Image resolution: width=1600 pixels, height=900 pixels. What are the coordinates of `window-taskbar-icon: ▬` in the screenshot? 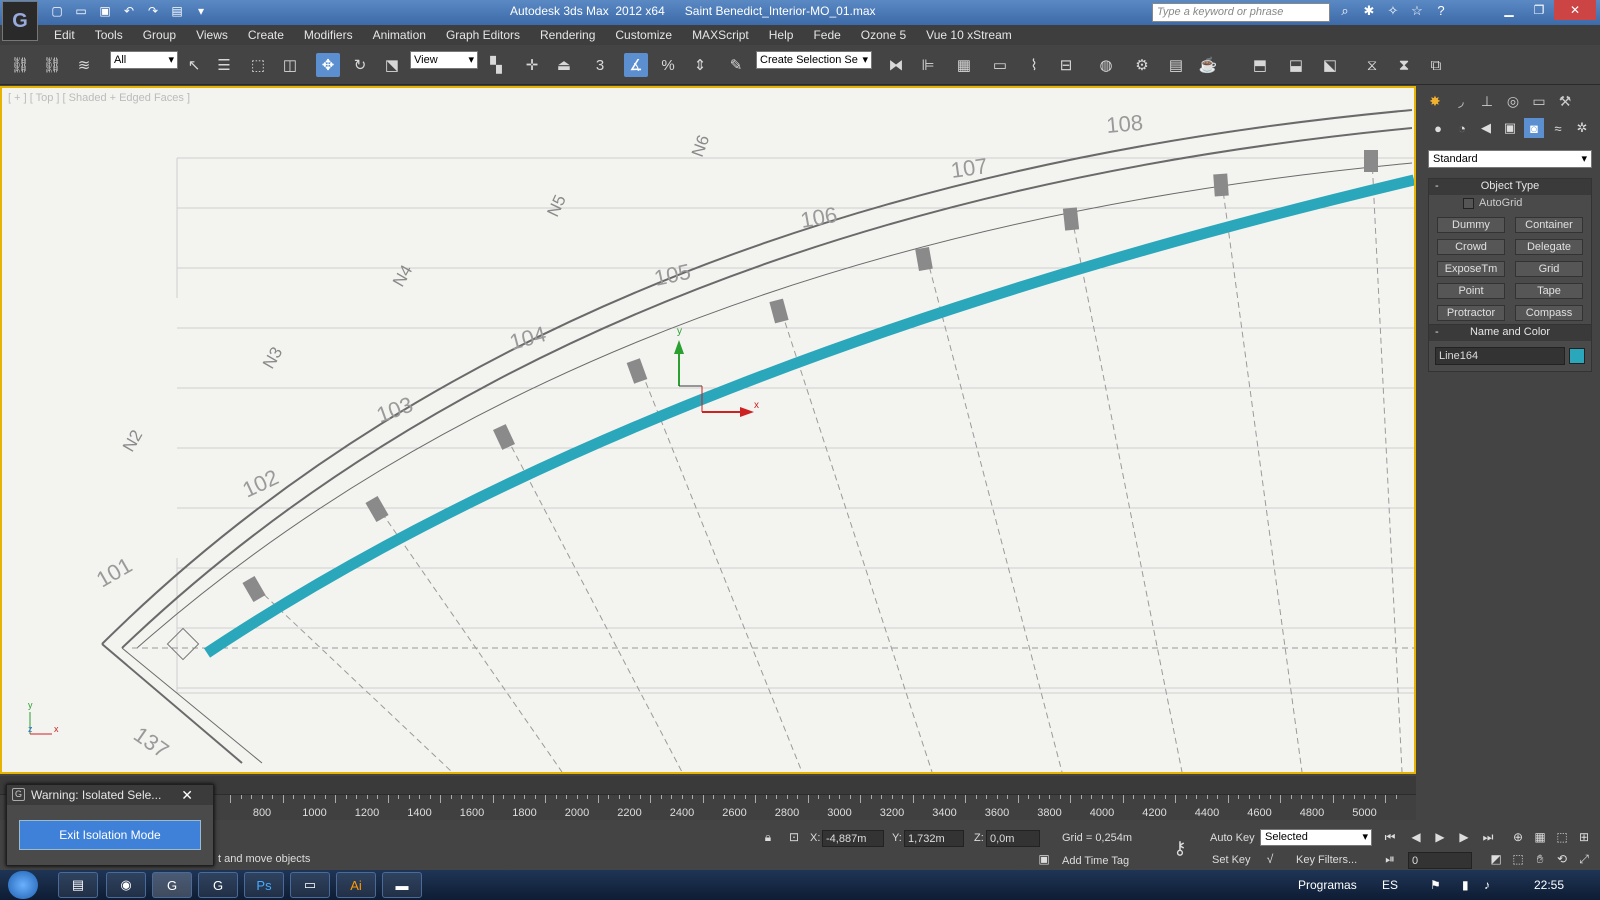 It's located at (402, 885).